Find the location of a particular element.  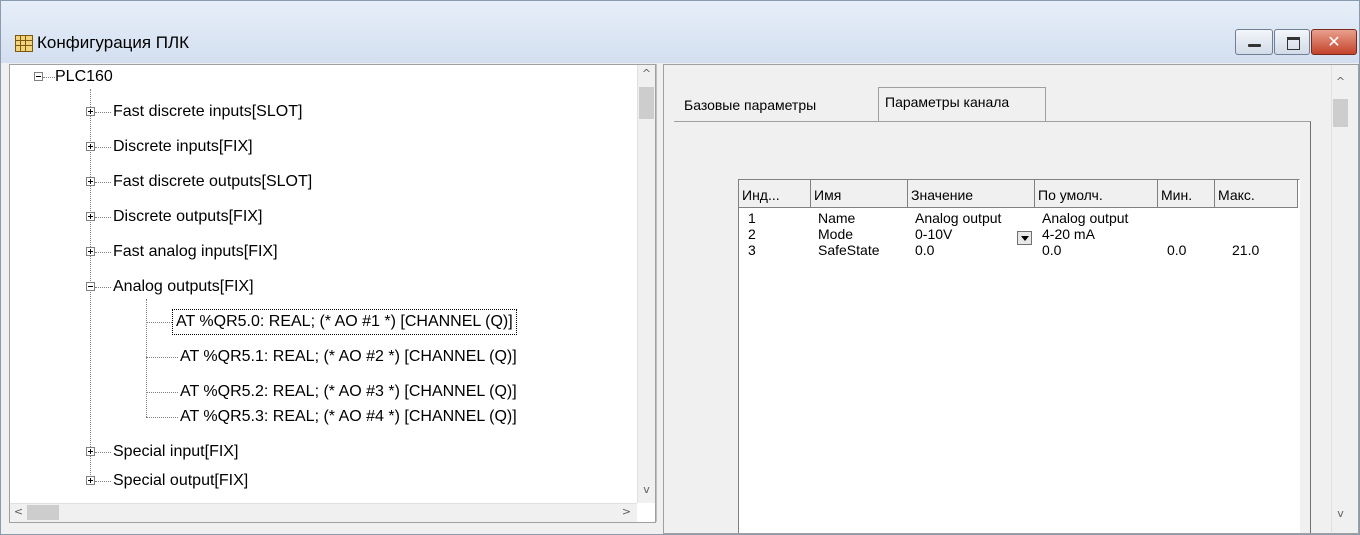

tree-node-analog-outputs: Analog outputs[FIX] is located at coordinates (183, 287).